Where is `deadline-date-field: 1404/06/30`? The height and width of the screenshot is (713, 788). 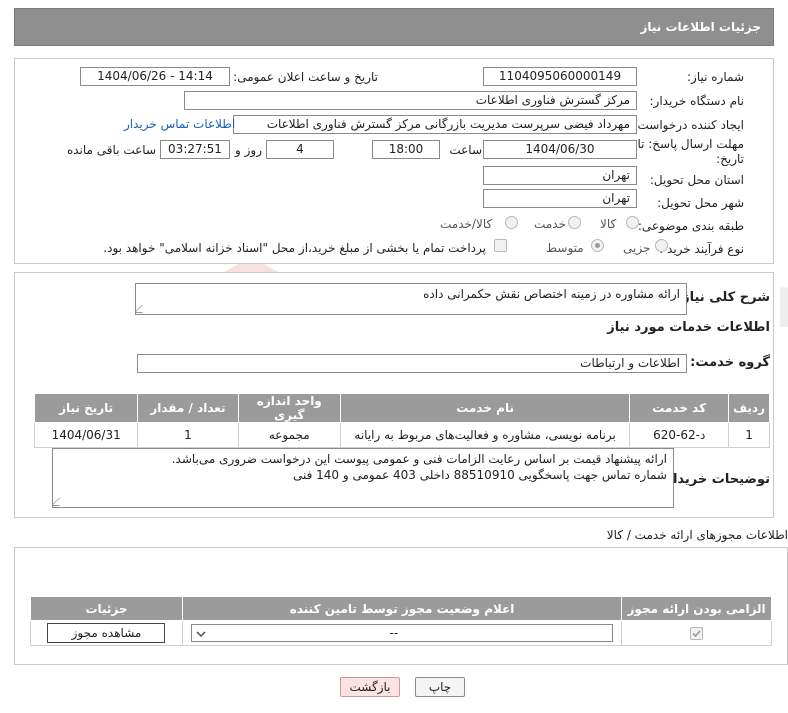 deadline-date-field: 1404/06/30 is located at coordinates (560, 149).